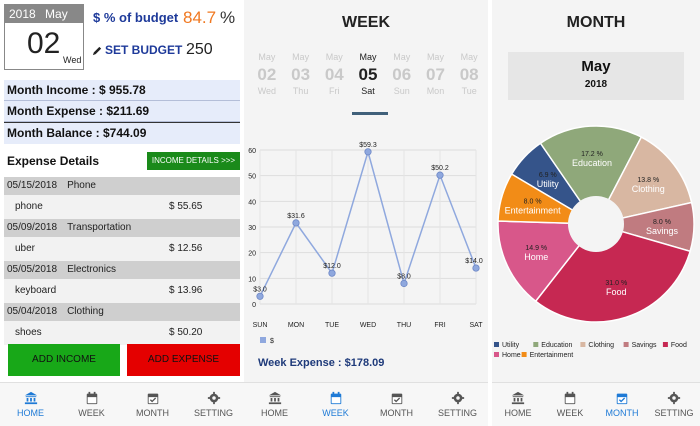 This screenshot has width=700, height=426. What do you see at coordinates (536, 248) in the screenshot?
I see `slice-percent-label: 14.9 %` at bounding box center [536, 248].